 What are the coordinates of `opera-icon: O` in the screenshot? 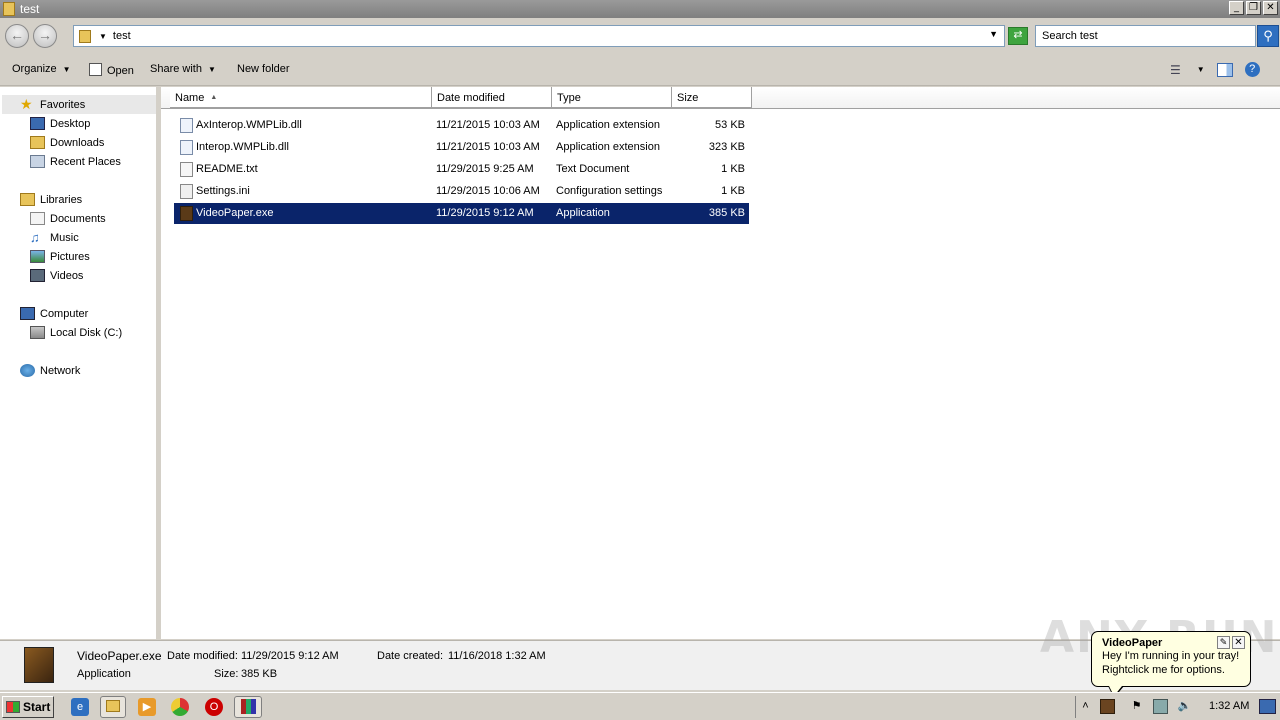 It's located at (214, 707).